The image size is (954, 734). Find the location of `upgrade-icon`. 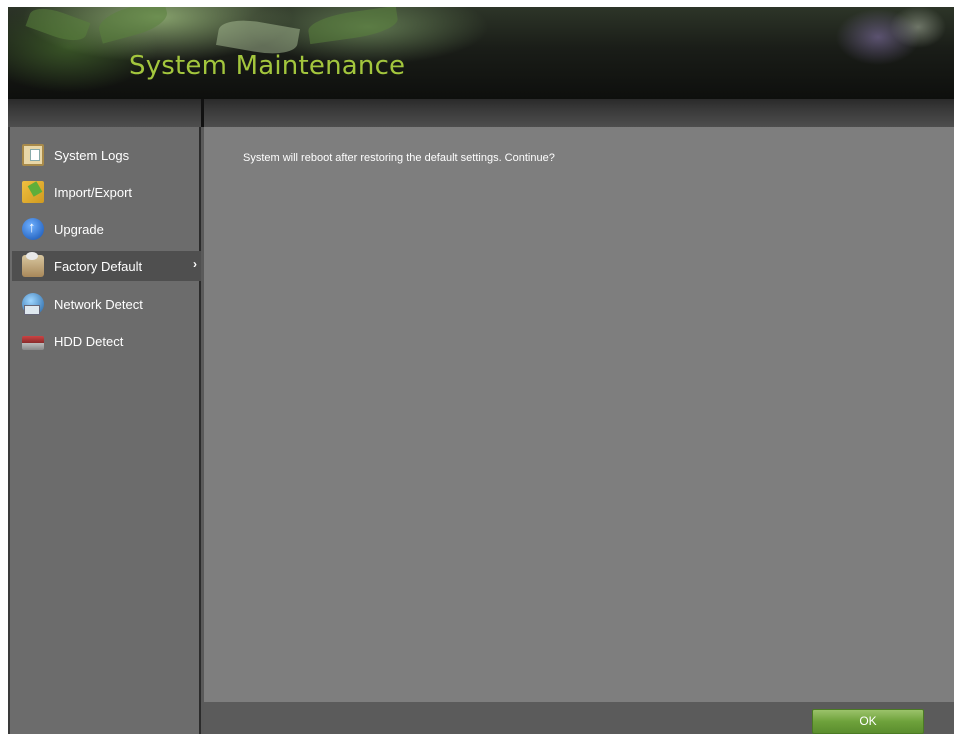

upgrade-icon is located at coordinates (33, 229).